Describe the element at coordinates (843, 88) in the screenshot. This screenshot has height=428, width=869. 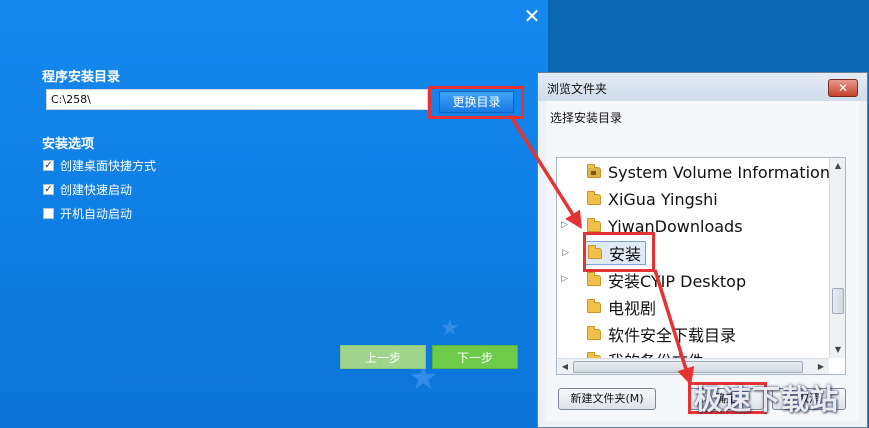
I see `dialog-close-icon: ✕` at that location.